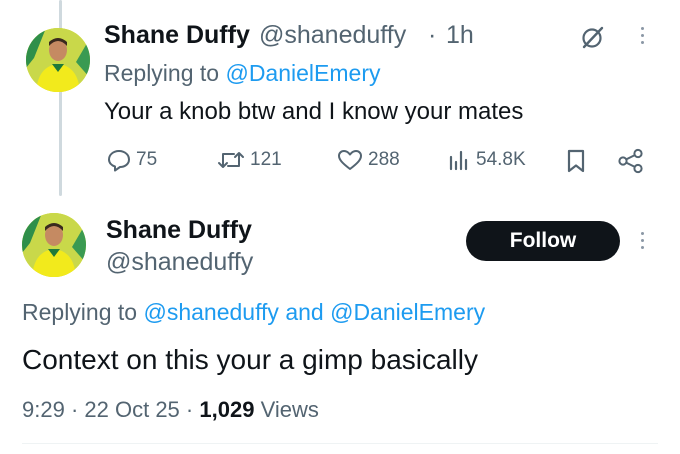  I want to click on retweet-button: 121, so click(249, 160).